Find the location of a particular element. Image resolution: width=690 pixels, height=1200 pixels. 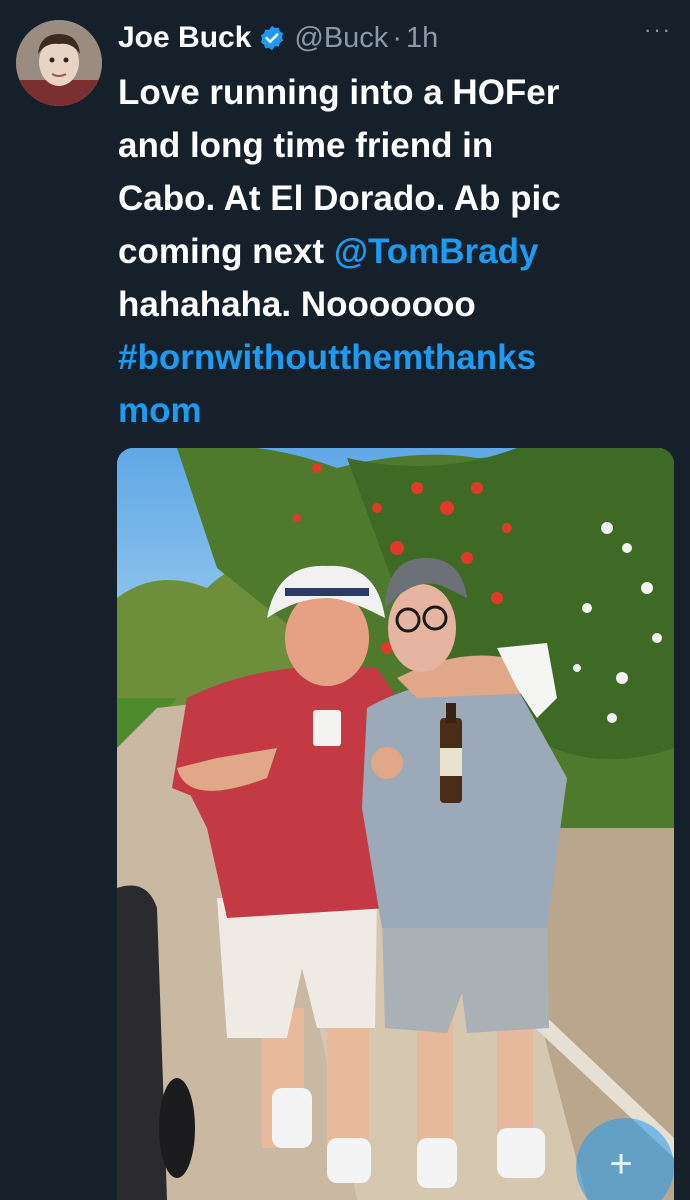

tweet-text-line: Cabo. At El Dorado. Ab pic is located at coordinates (339, 198).